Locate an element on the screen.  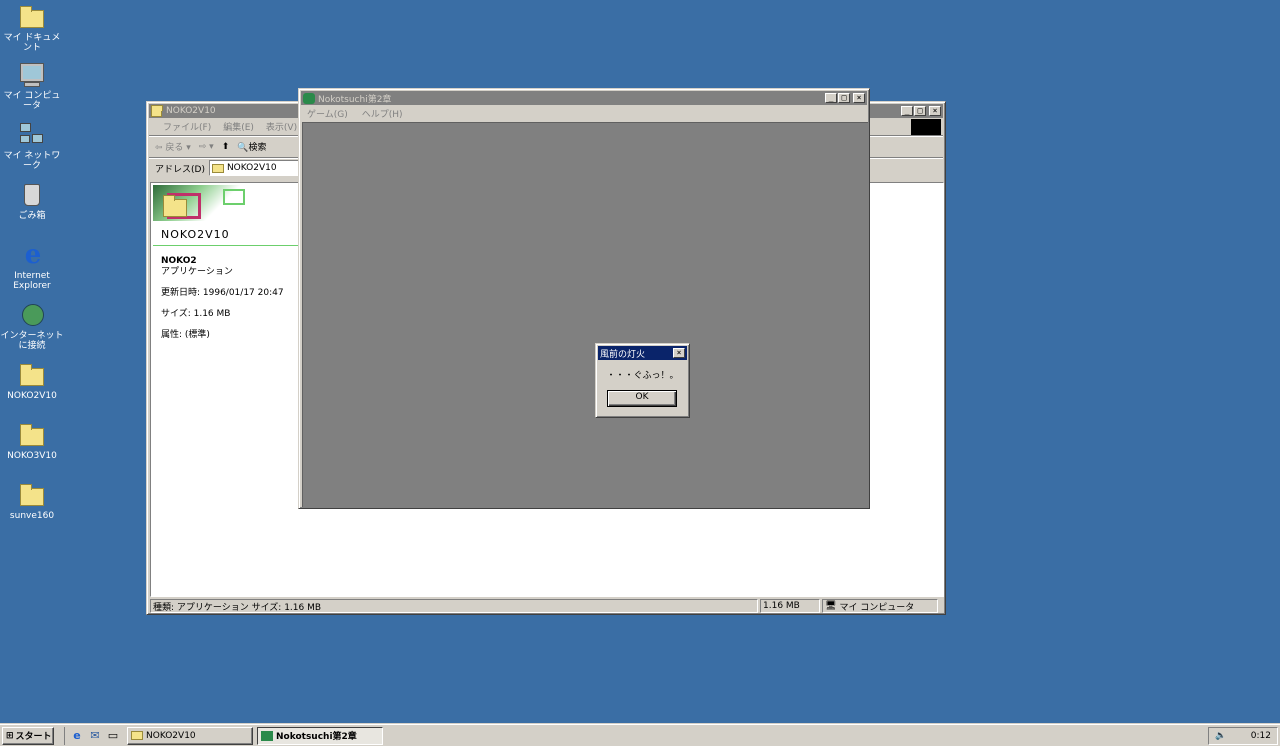
desktop-icon-my-documents: マイ ドキュメント is located at coordinates (32, 28).